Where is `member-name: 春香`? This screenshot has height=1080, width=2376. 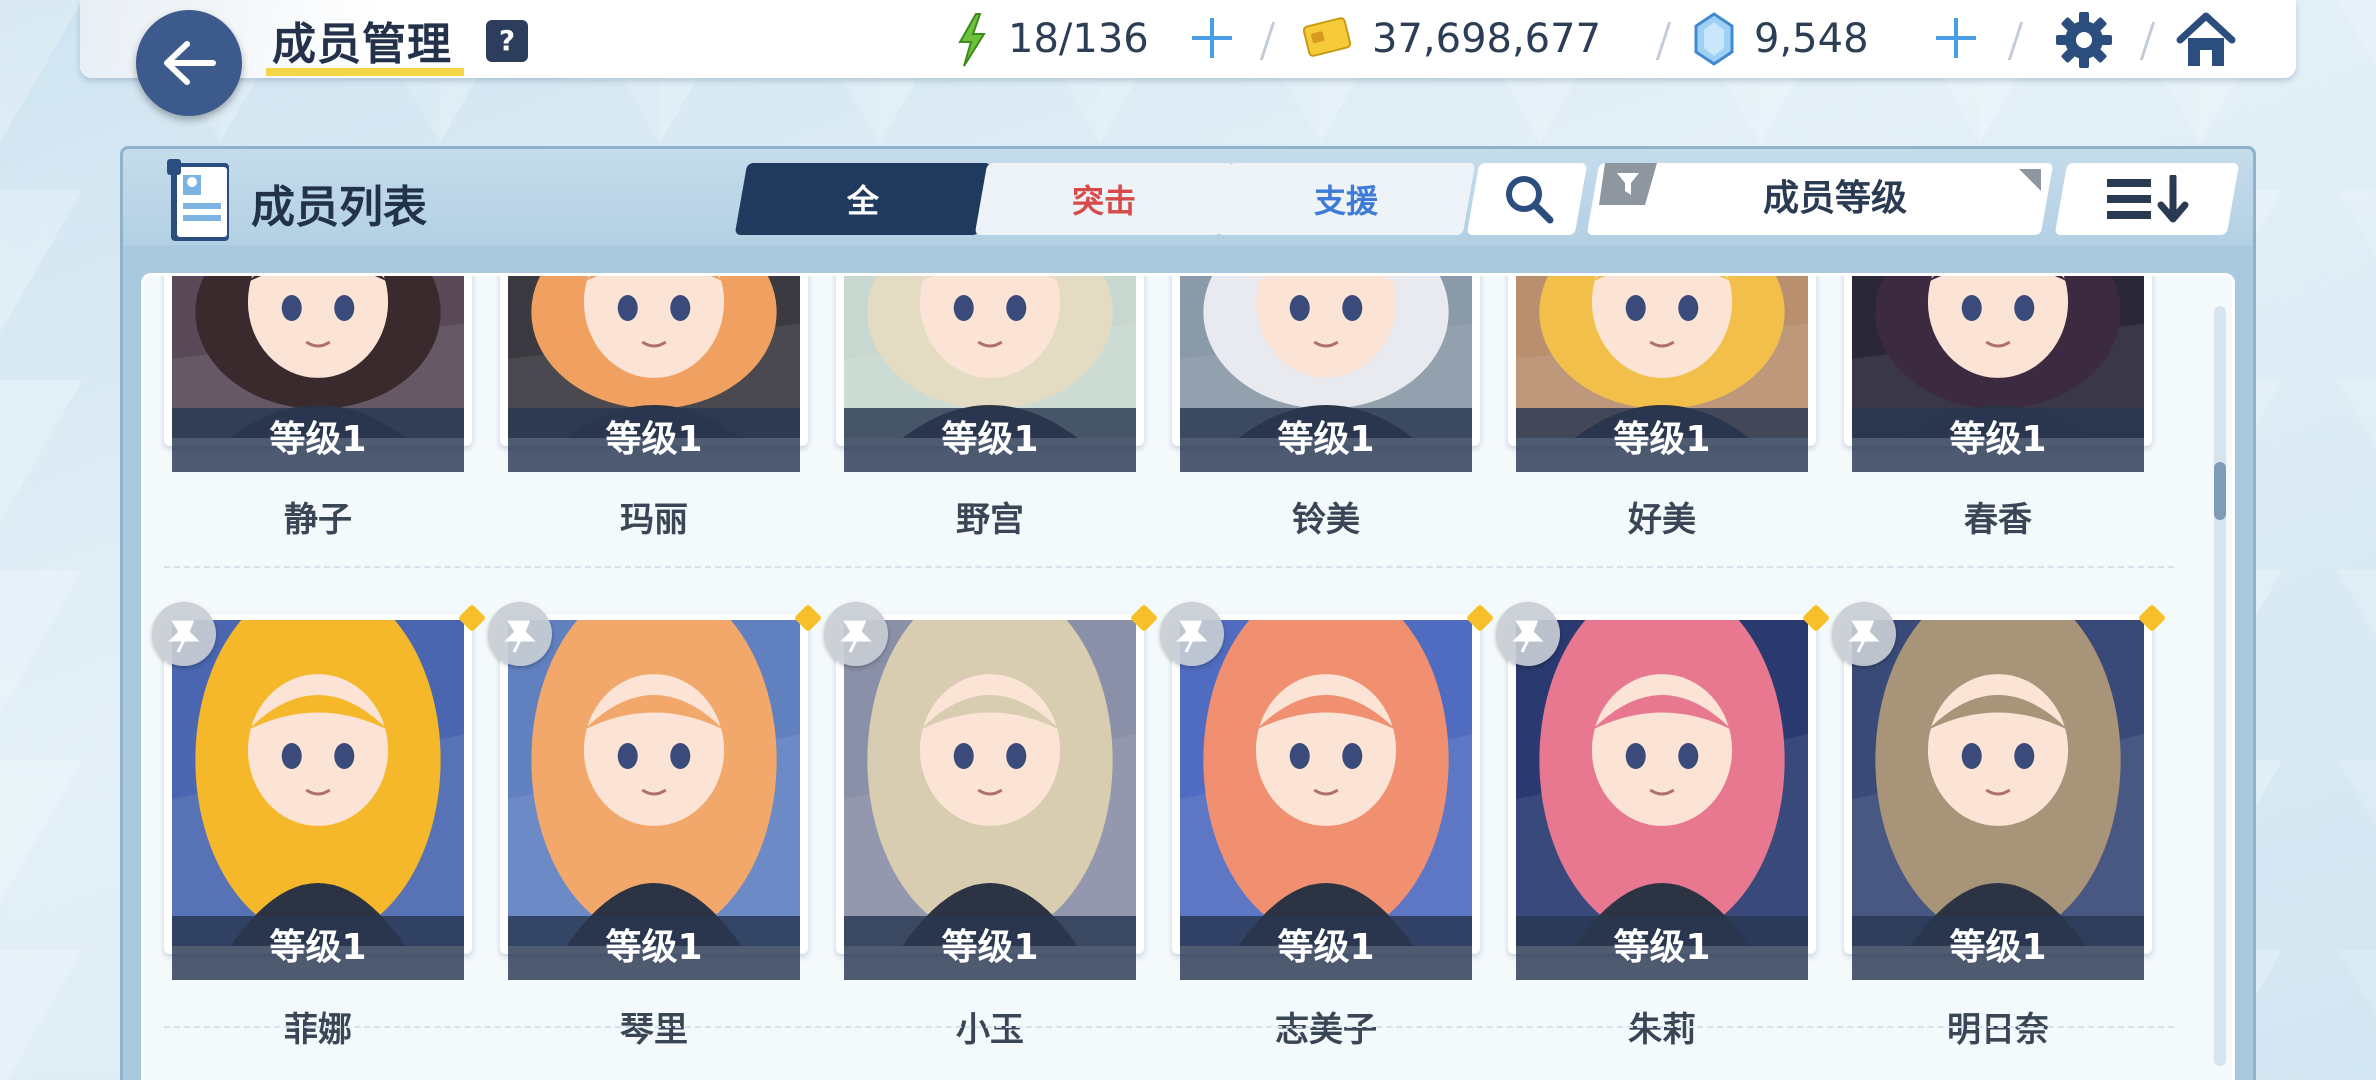
member-name: 春香 is located at coordinates (1998, 520).